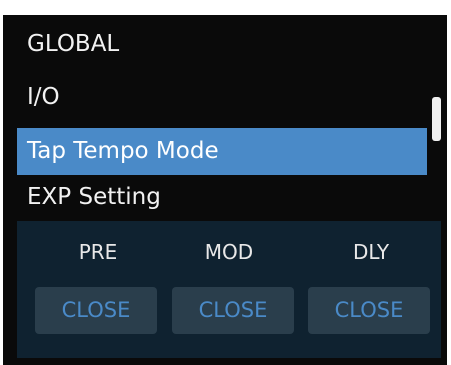  Describe the element at coordinates (369, 310) in the screenshot. I see `dly-close-button: CLOSE` at that location.